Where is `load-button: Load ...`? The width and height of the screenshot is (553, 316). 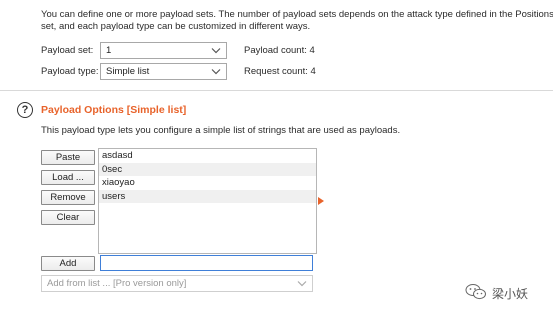 load-button: Load ... is located at coordinates (68, 177).